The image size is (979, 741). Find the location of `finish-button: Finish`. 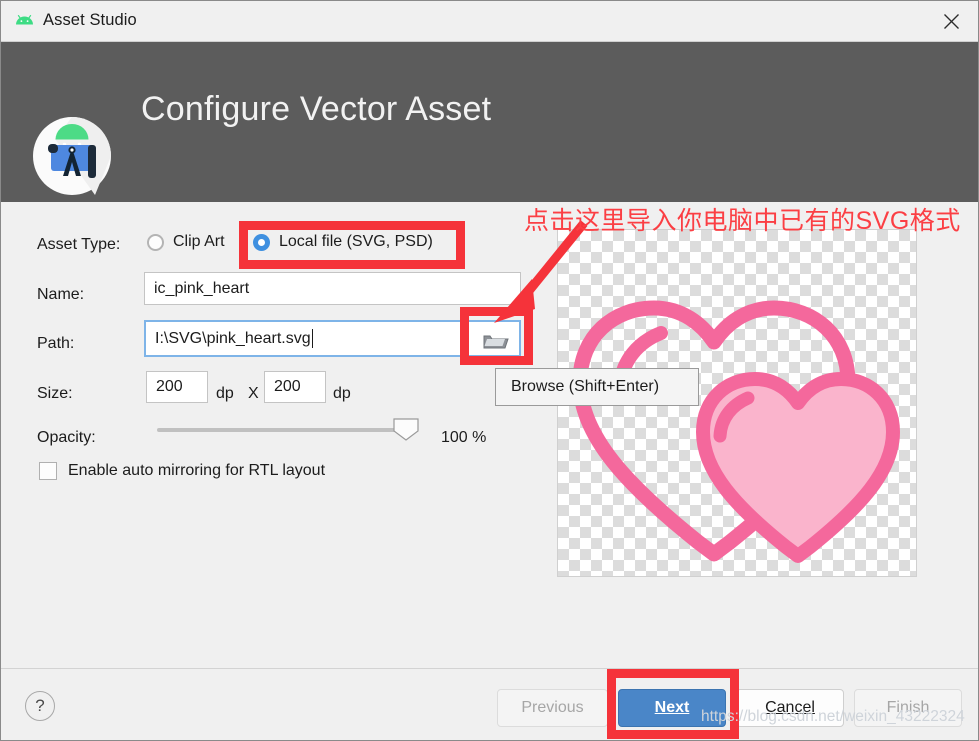

finish-button: Finish is located at coordinates (908, 708).